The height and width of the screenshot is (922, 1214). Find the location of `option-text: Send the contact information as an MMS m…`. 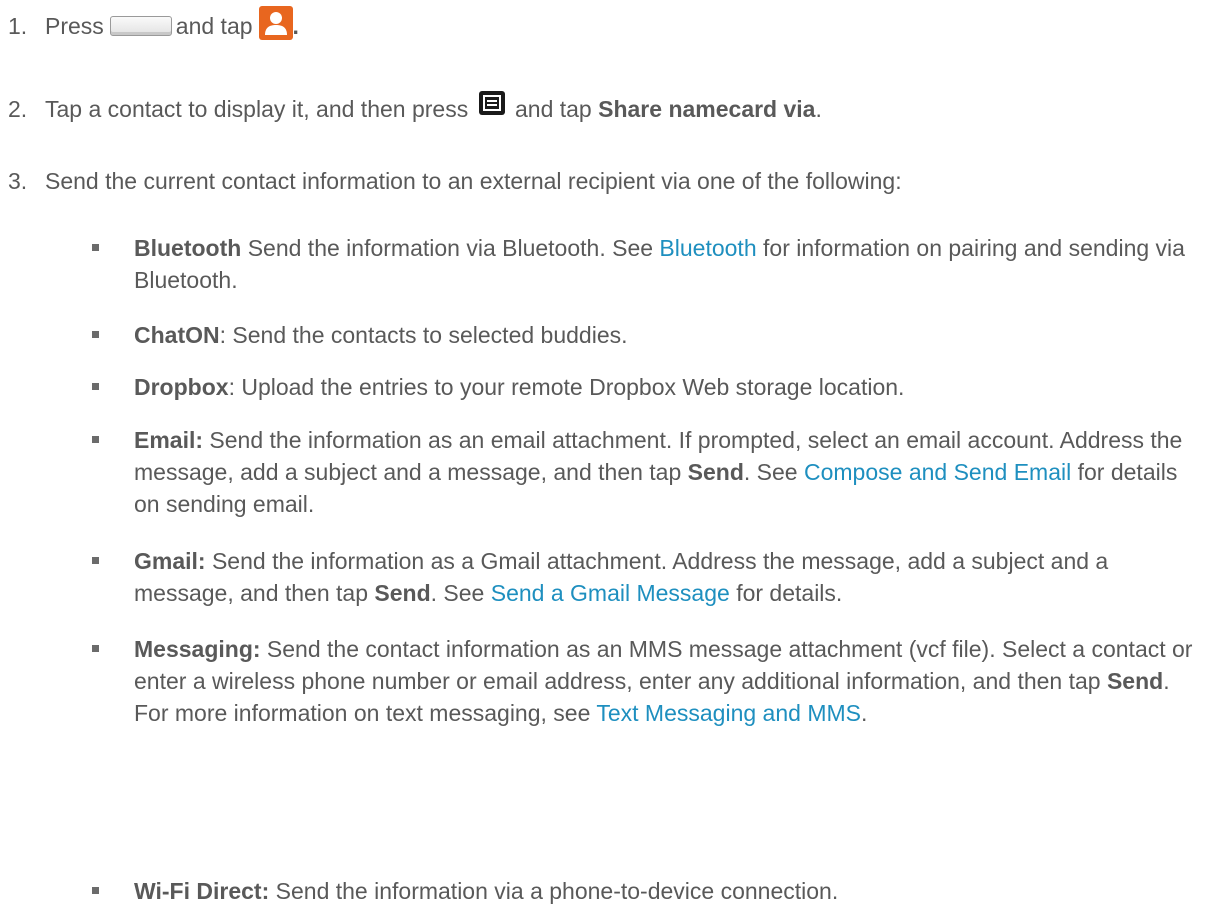

option-text: Send the contact information as an MMS m… is located at coordinates (663, 665).